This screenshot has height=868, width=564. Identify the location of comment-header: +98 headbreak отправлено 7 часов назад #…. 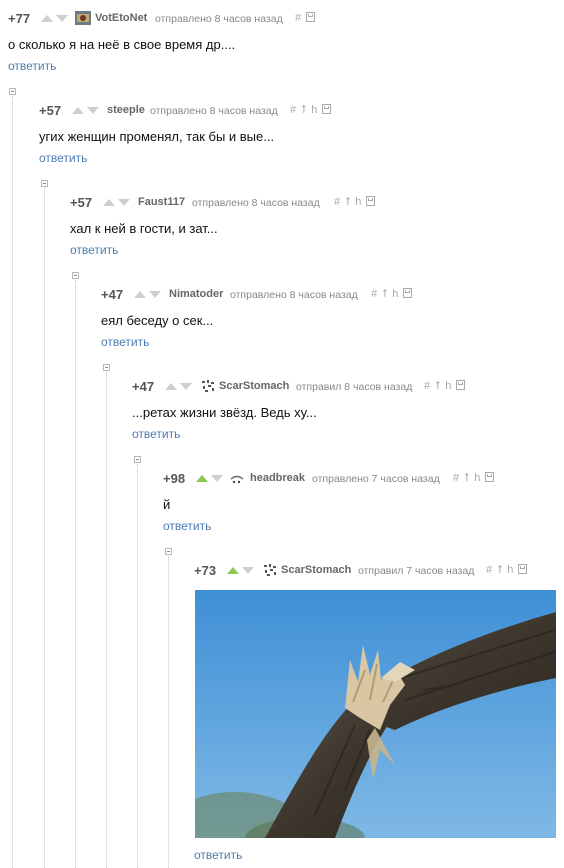
(358, 479).